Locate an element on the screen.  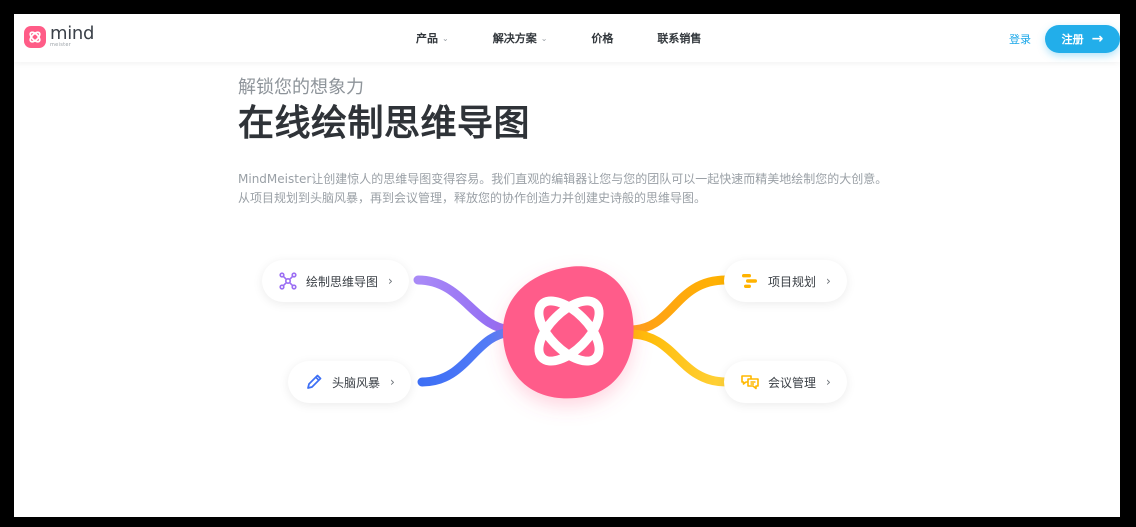
menu-item-contact-sales: 联系销售 is located at coordinates (679, 38).